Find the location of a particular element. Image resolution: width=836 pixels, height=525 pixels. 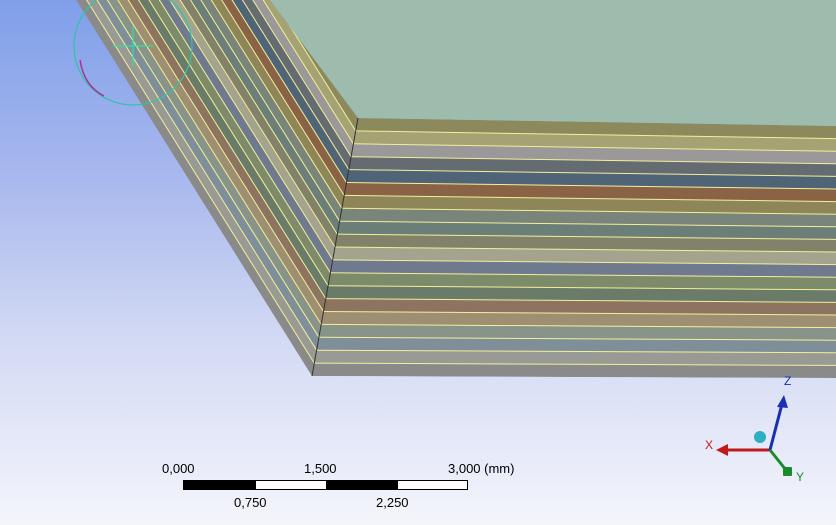

scale-label-1500: 1,500 is located at coordinates (320, 468).